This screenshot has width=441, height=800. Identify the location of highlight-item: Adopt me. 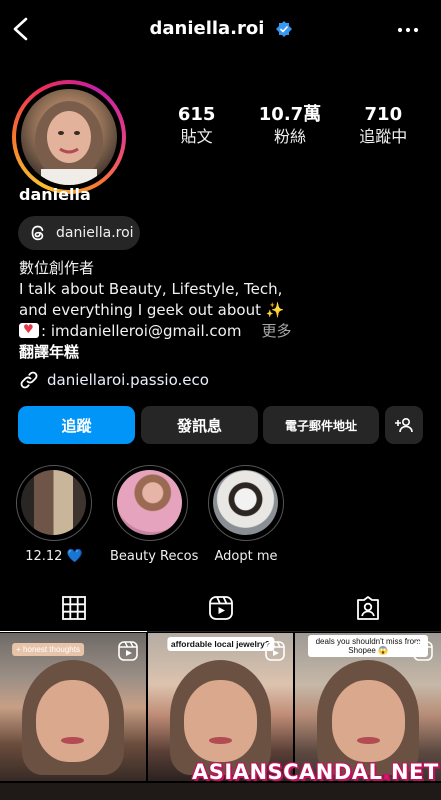
(246, 514).